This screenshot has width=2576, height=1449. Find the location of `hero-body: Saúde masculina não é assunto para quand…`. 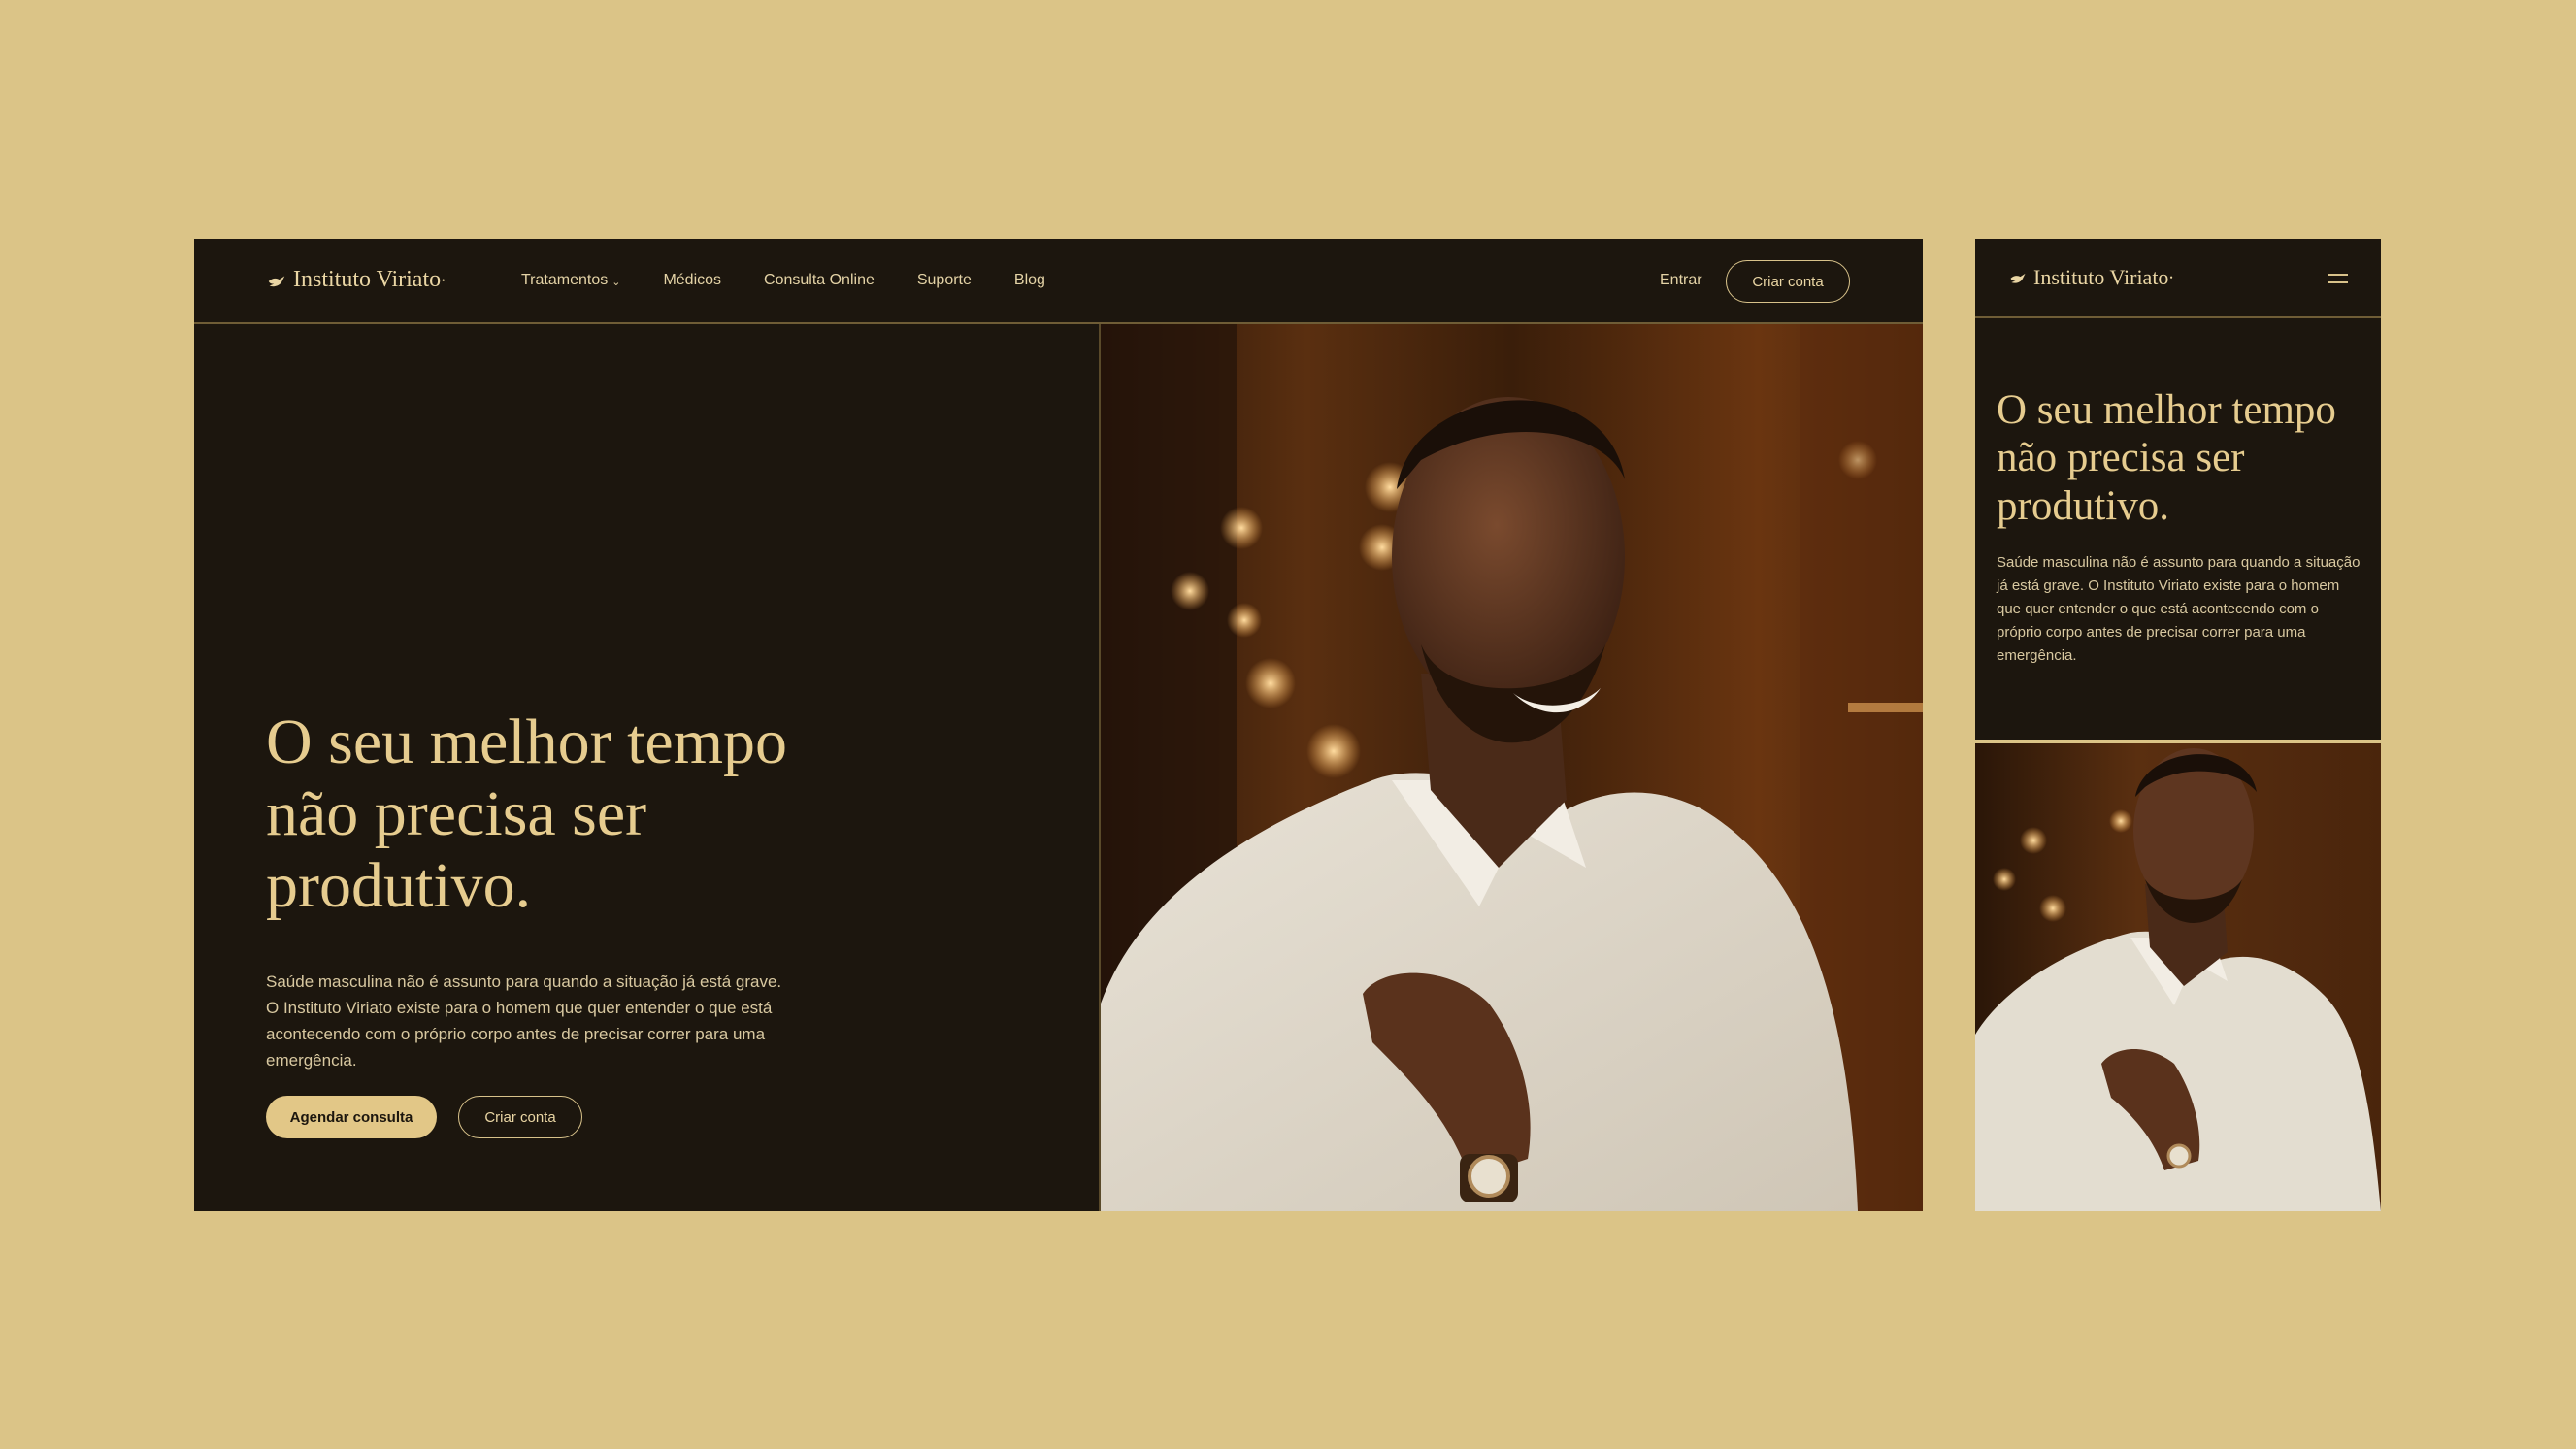

hero-body: Saúde masculina não é assunto para quand… is located at coordinates (524, 1021).